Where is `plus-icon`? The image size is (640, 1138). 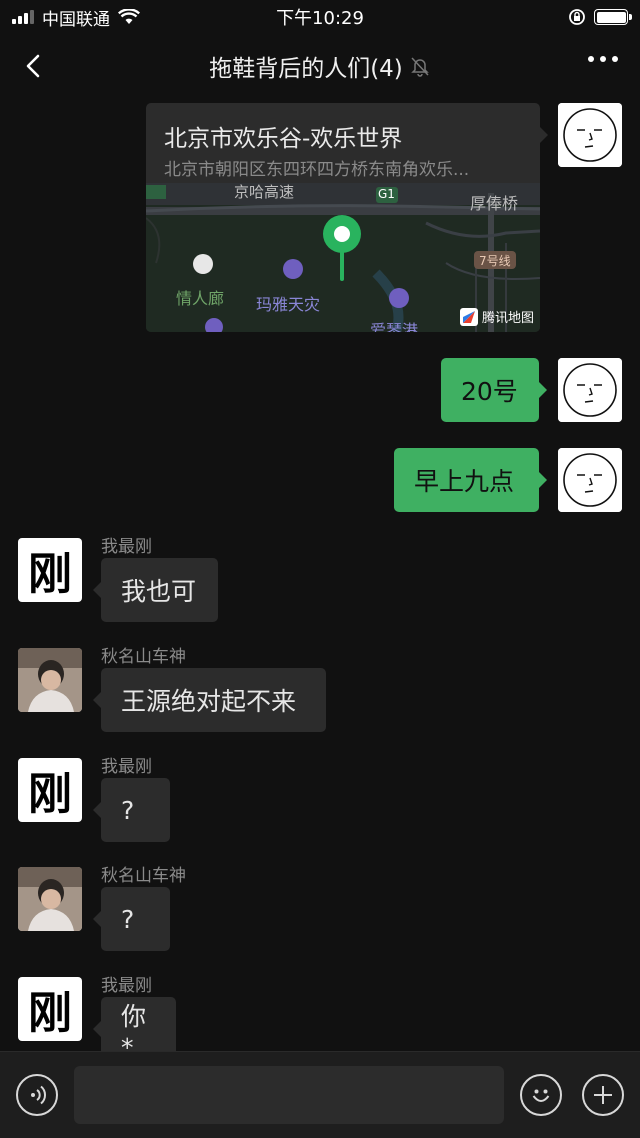 plus-icon is located at coordinates (603, 1095).